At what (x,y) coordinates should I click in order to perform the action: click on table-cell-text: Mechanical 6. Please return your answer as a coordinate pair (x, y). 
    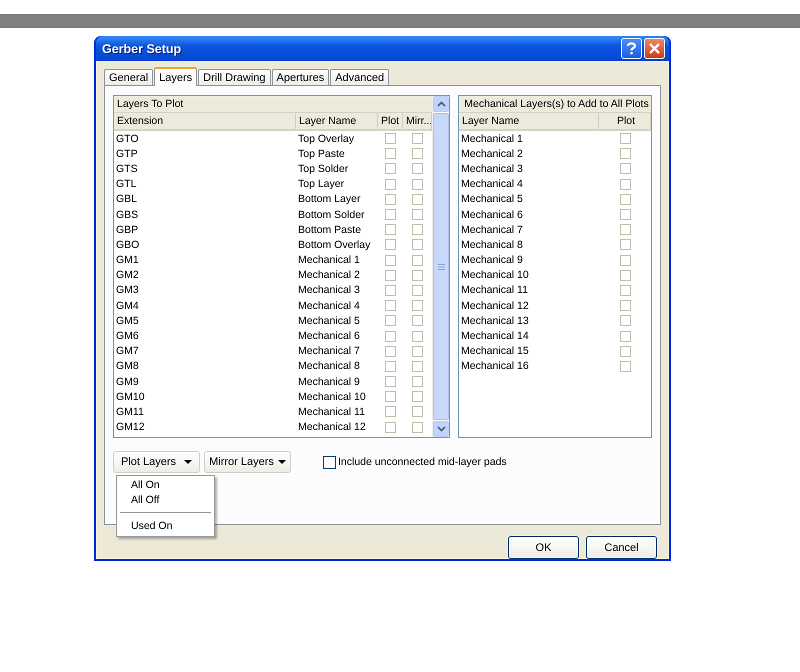
    Looking at the image, I should click on (492, 214).